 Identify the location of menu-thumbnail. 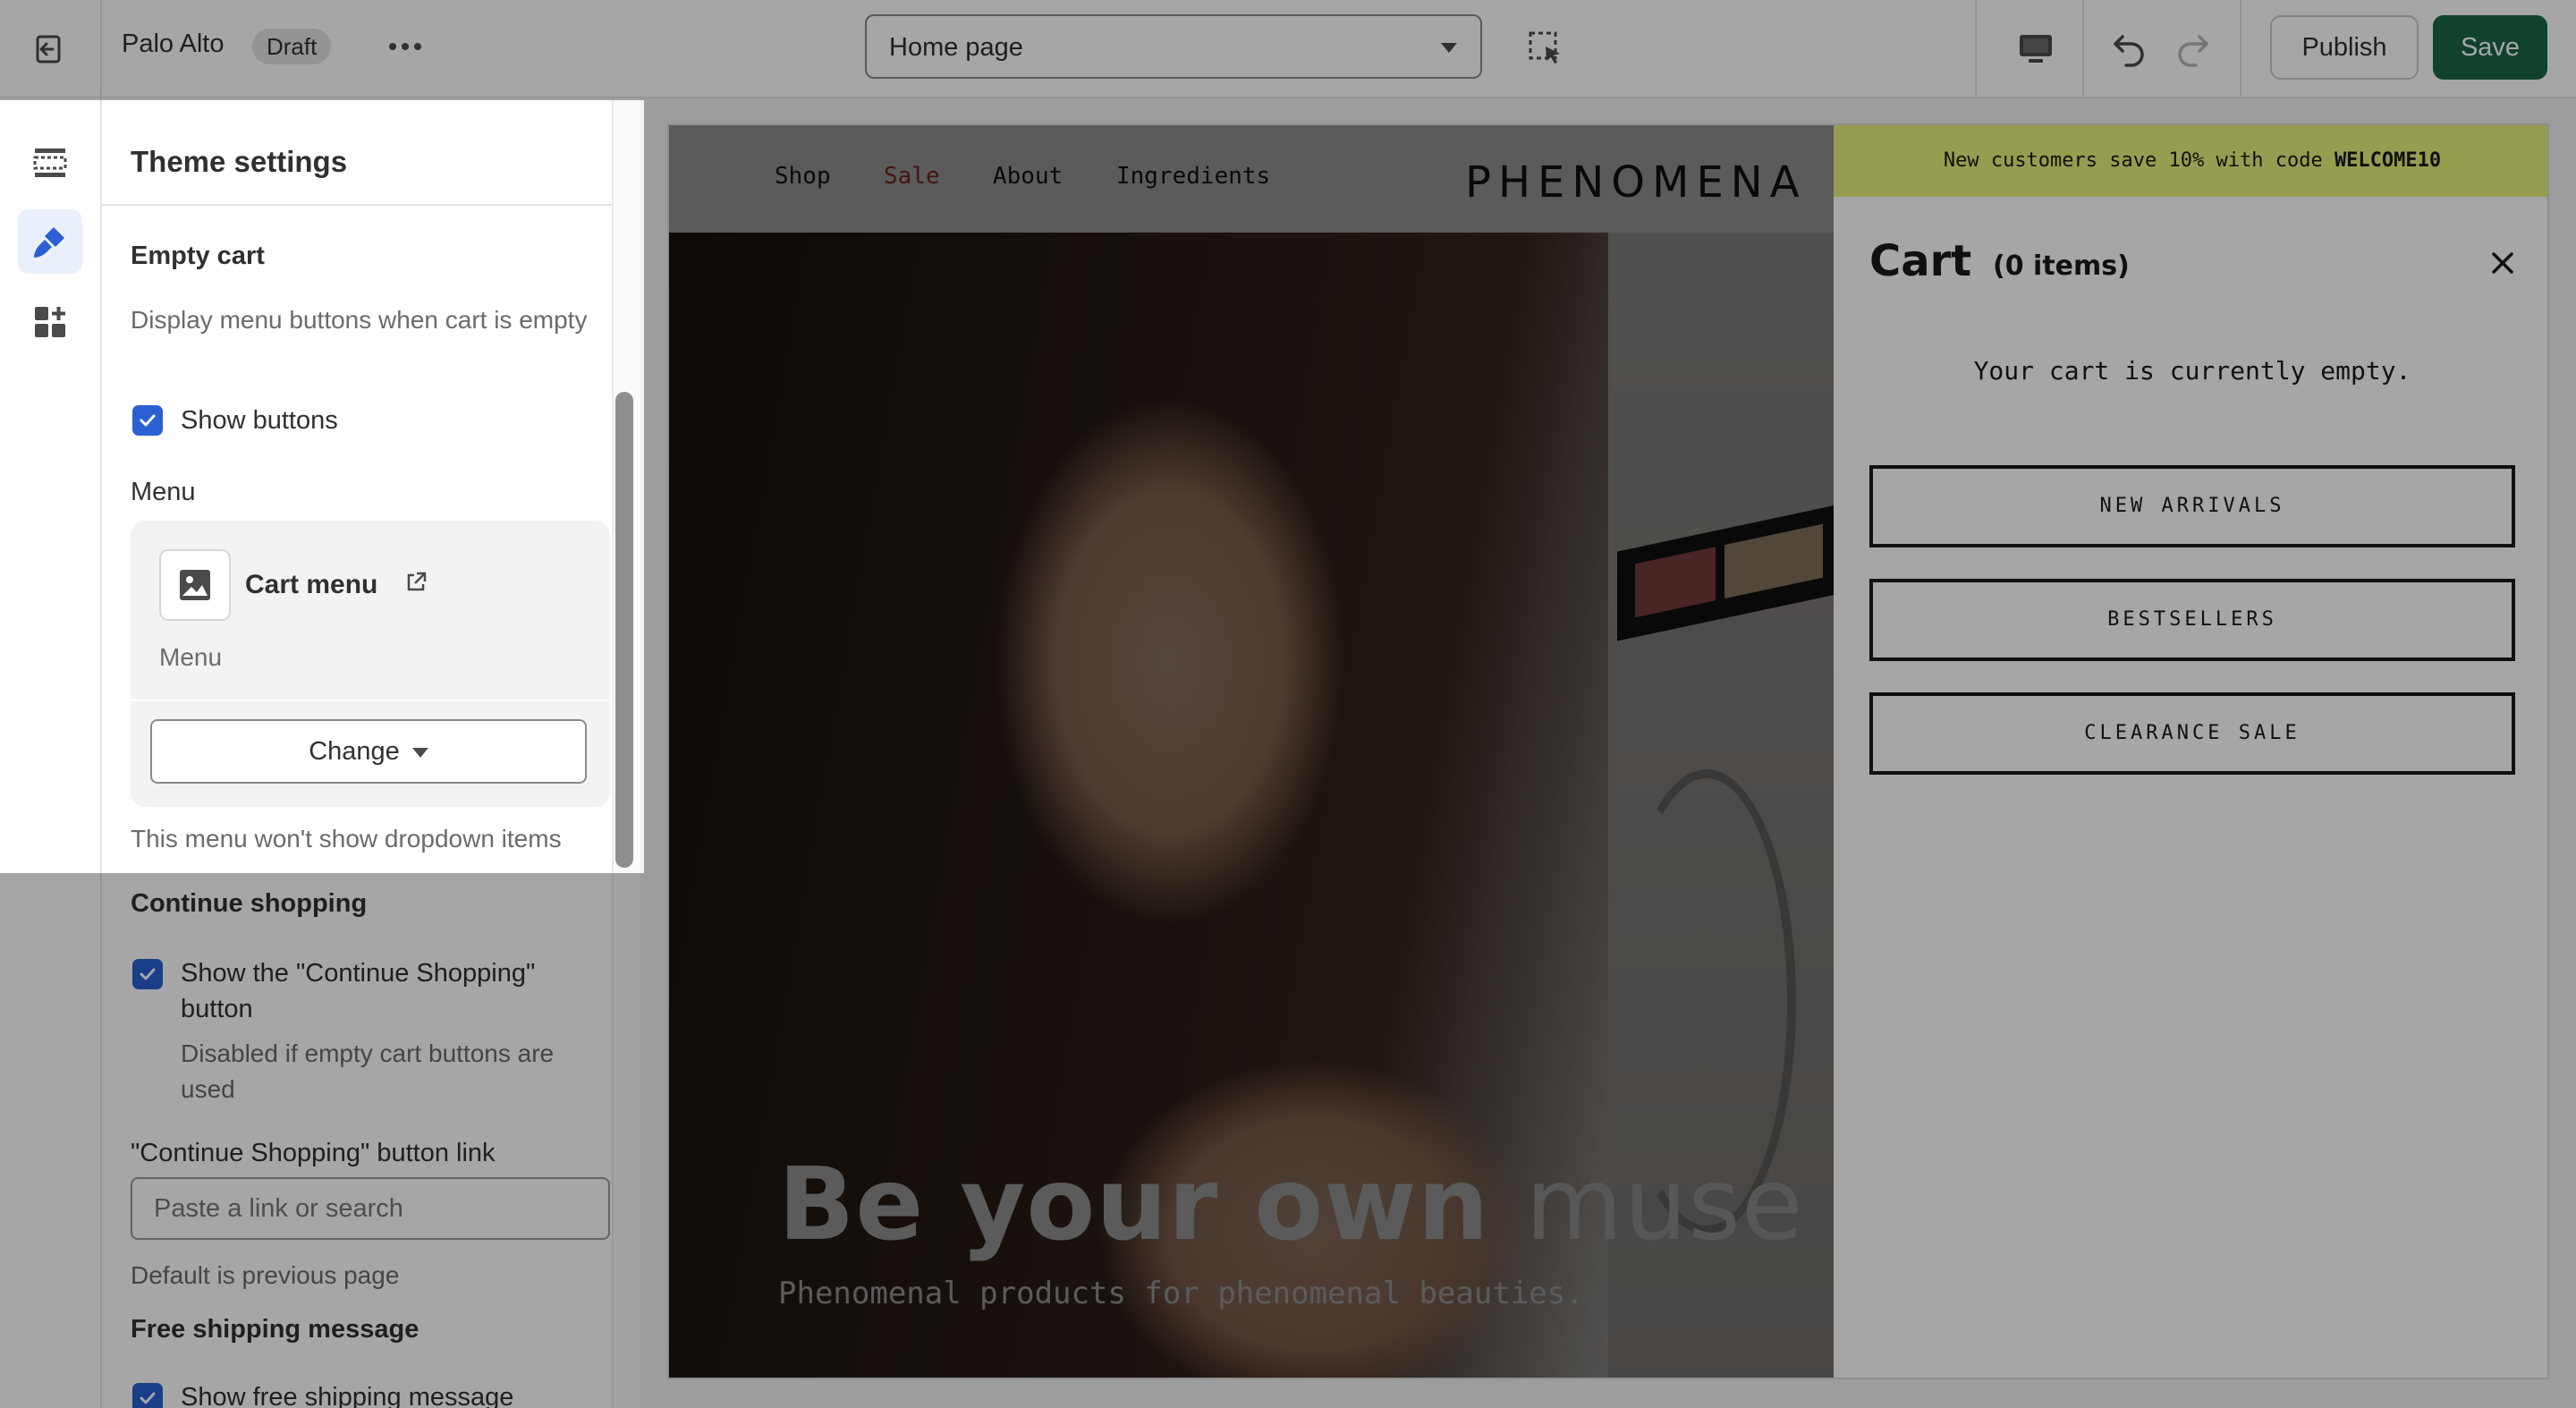
(195, 585).